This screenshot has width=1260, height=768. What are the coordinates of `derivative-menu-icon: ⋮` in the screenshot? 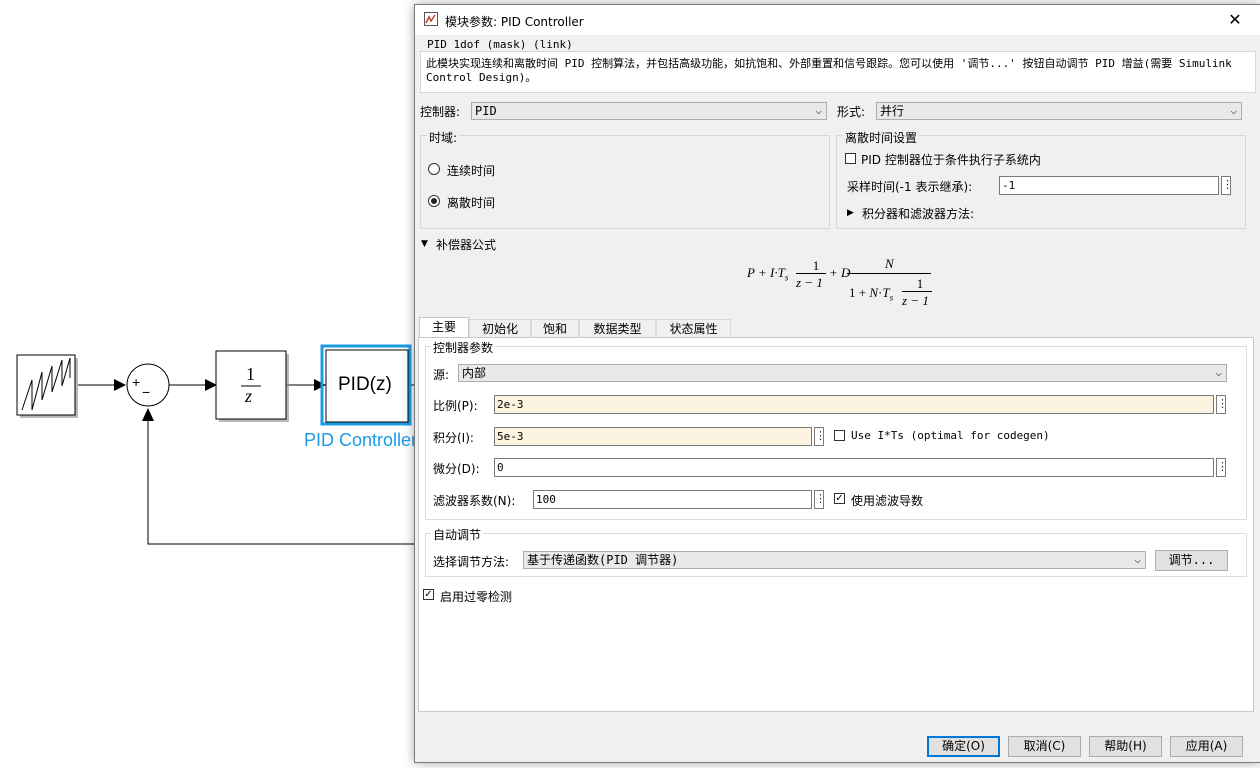 It's located at (1222, 467).